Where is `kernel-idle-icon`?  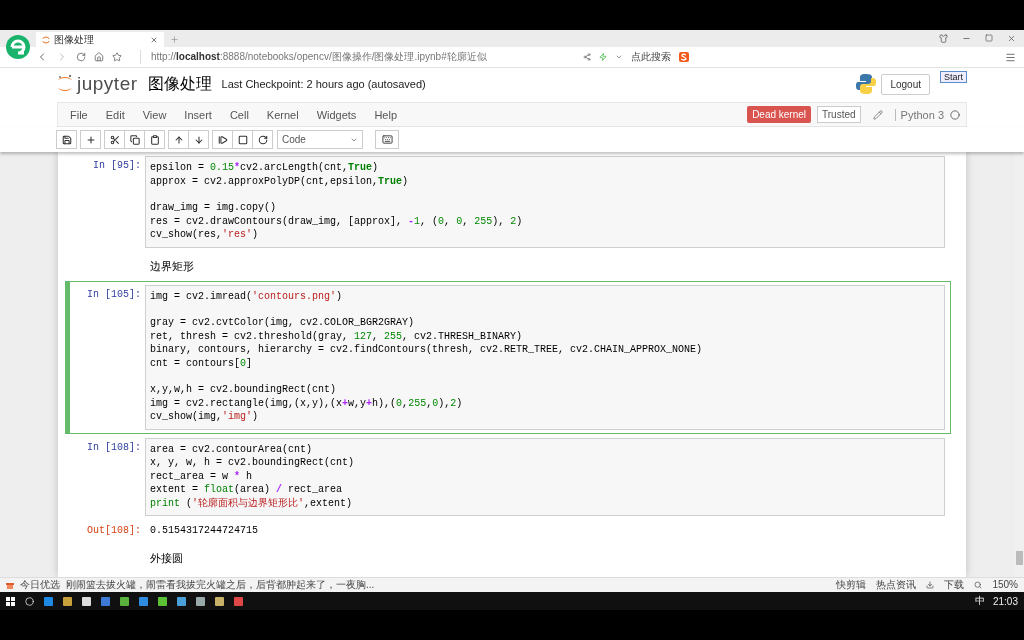
kernel-idle-icon is located at coordinates (955, 114).